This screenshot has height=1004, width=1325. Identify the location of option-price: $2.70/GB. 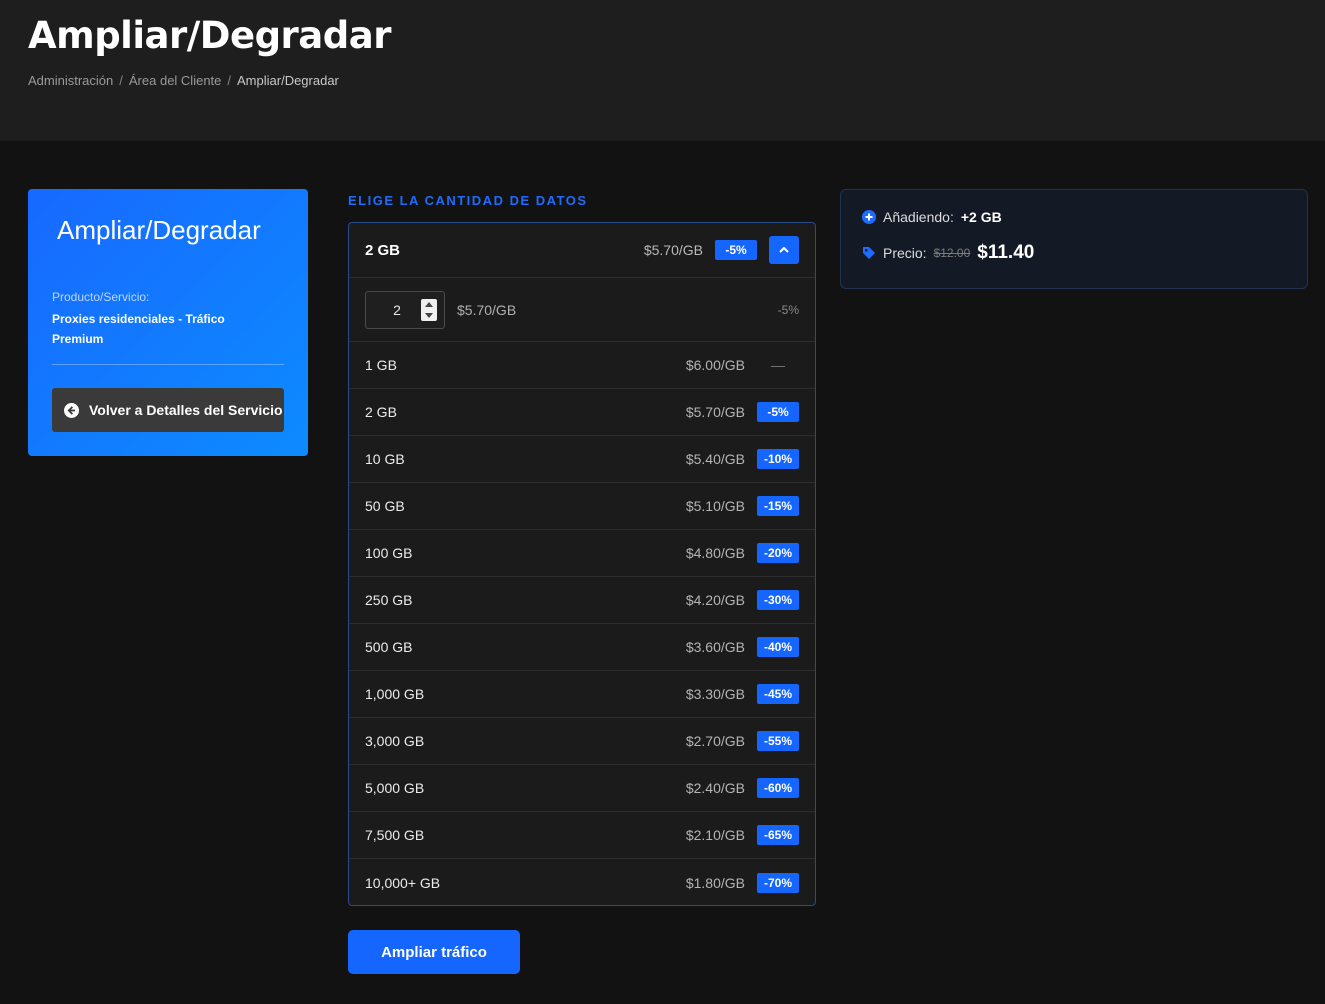
(715, 741).